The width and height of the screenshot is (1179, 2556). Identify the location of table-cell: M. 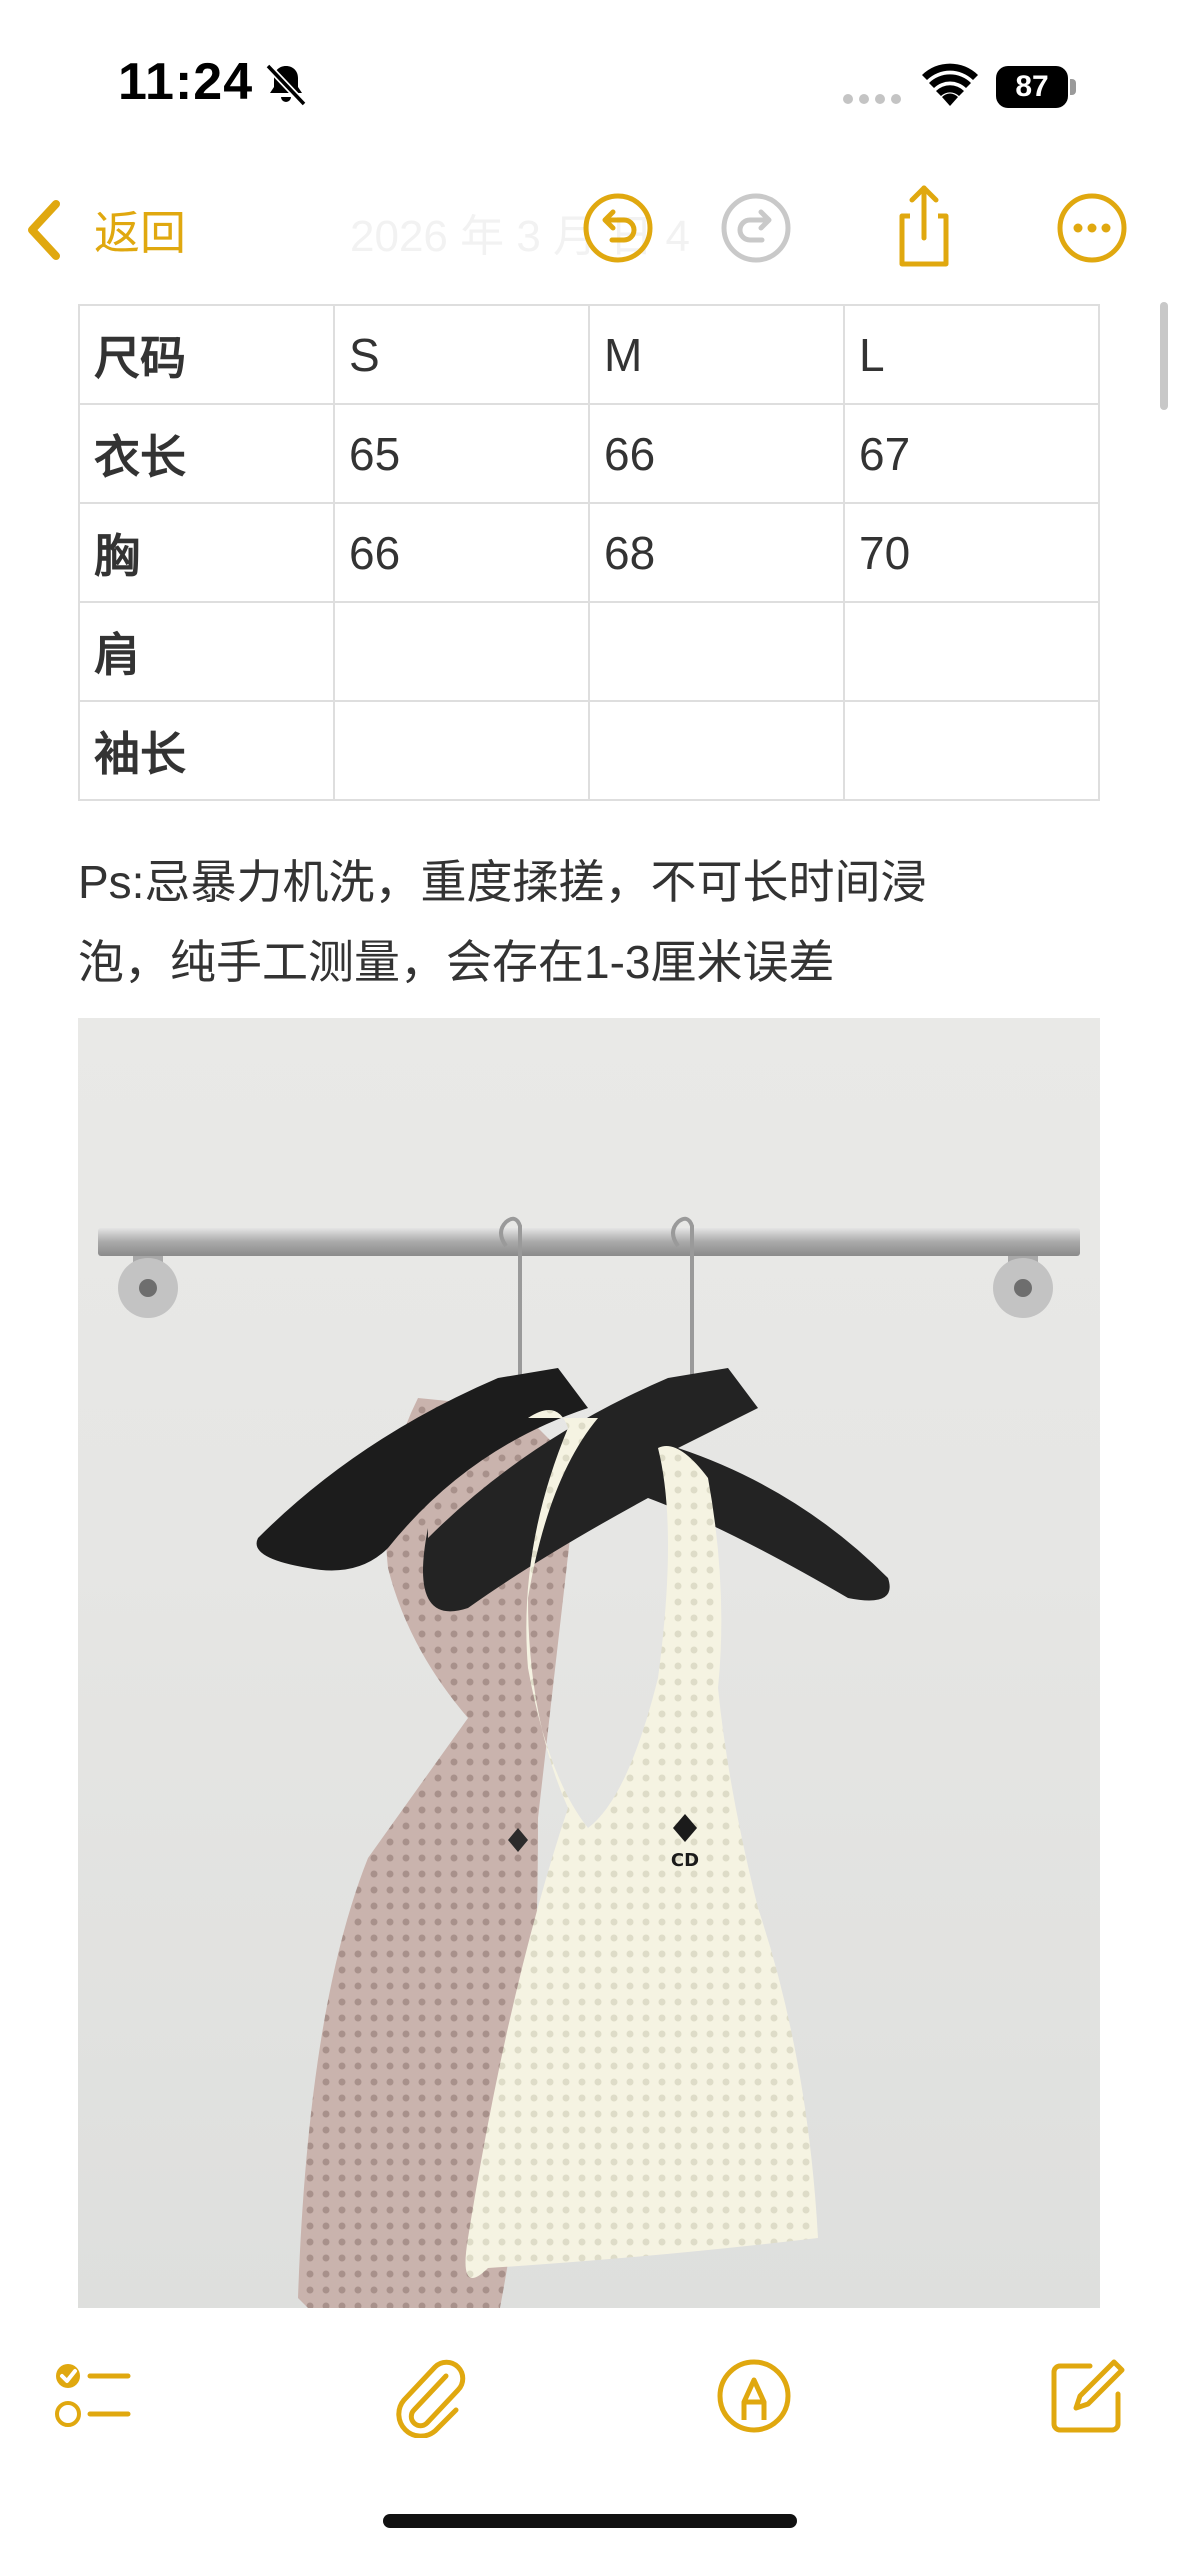
(716, 354).